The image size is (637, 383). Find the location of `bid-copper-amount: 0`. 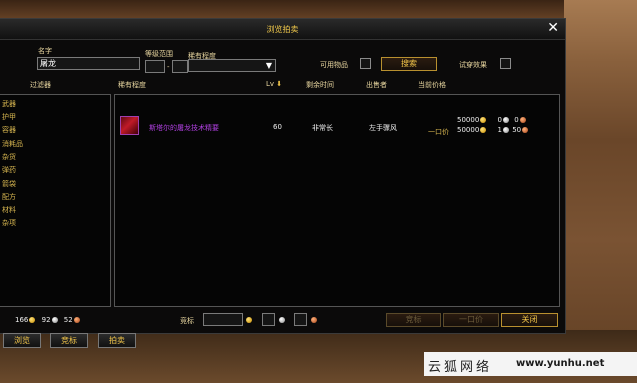

bid-copper-amount: 0 is located at coordinates (516, 120).